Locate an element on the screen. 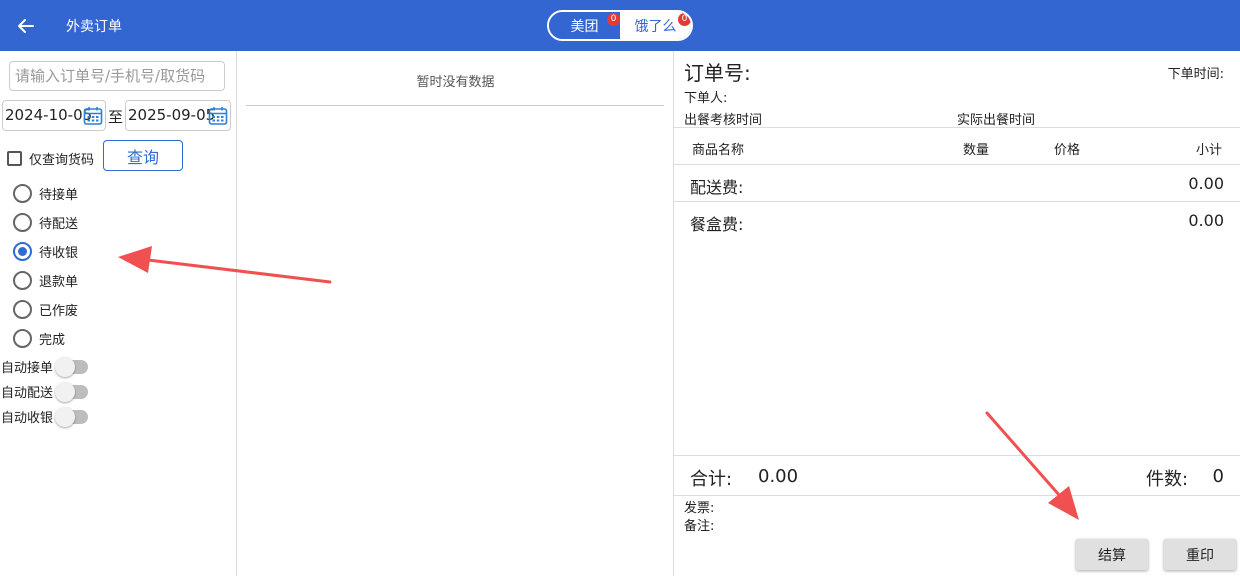  orderer-label: 下单人: is located at coordinates (706, 98).